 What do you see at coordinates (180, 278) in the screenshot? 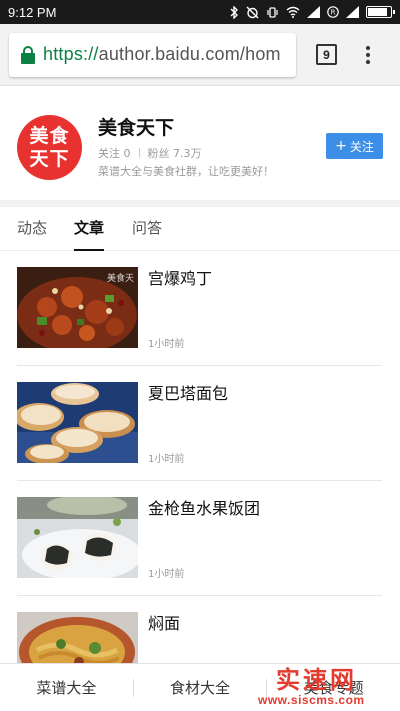
I see `article-title: 宫爆鸡丁` at bounding box center [180, 278].